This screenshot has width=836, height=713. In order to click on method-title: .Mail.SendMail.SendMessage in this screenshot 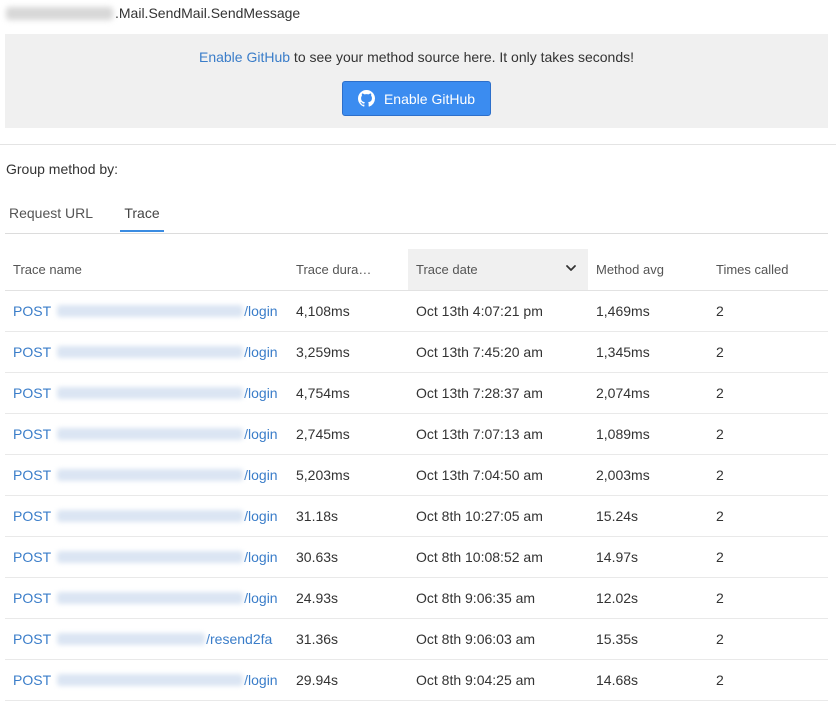, I will do `click(153, 13)`.